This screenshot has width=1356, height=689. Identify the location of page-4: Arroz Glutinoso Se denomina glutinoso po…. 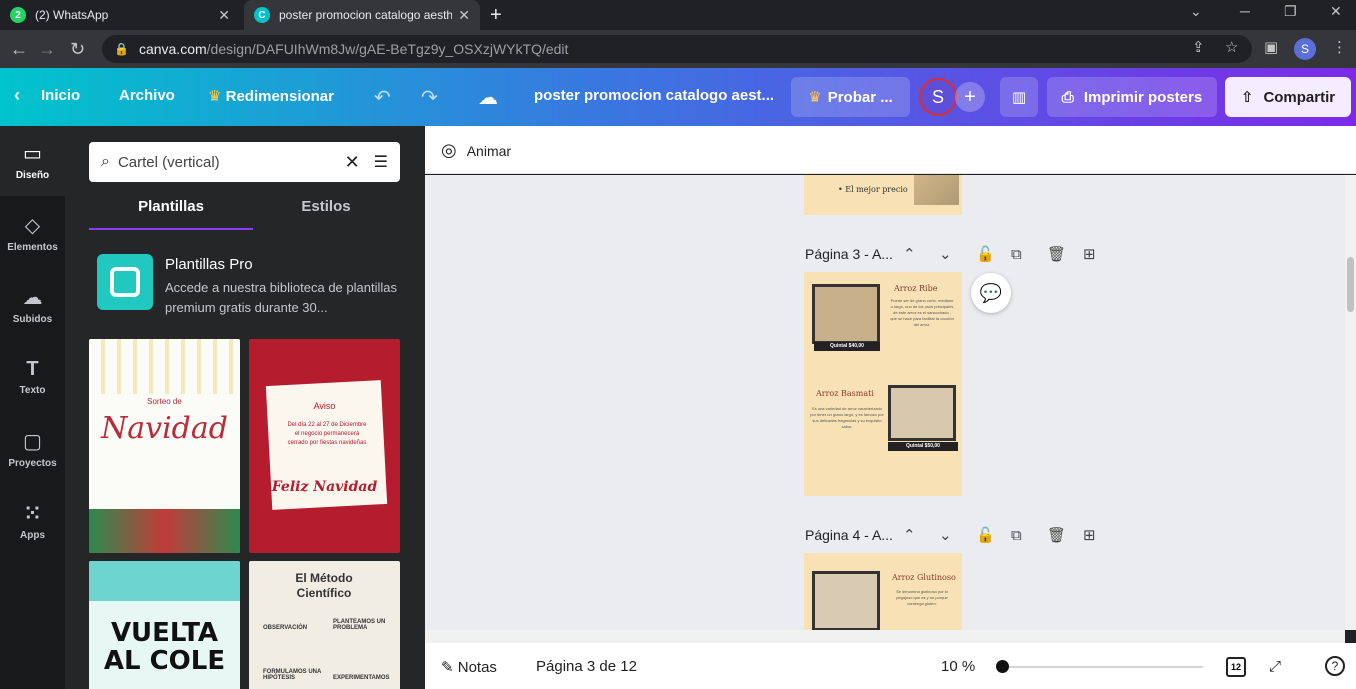
(883, 591).